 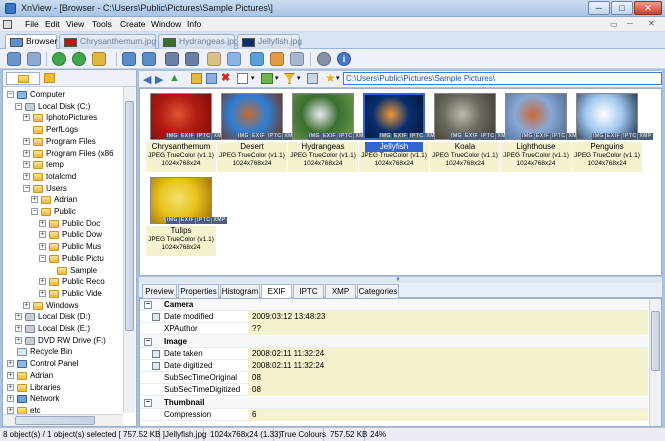 What do you see at coordinates (394, 341) in the screenshot?
I see `exif-group-row: − Image` at bounding box center [394, 341].